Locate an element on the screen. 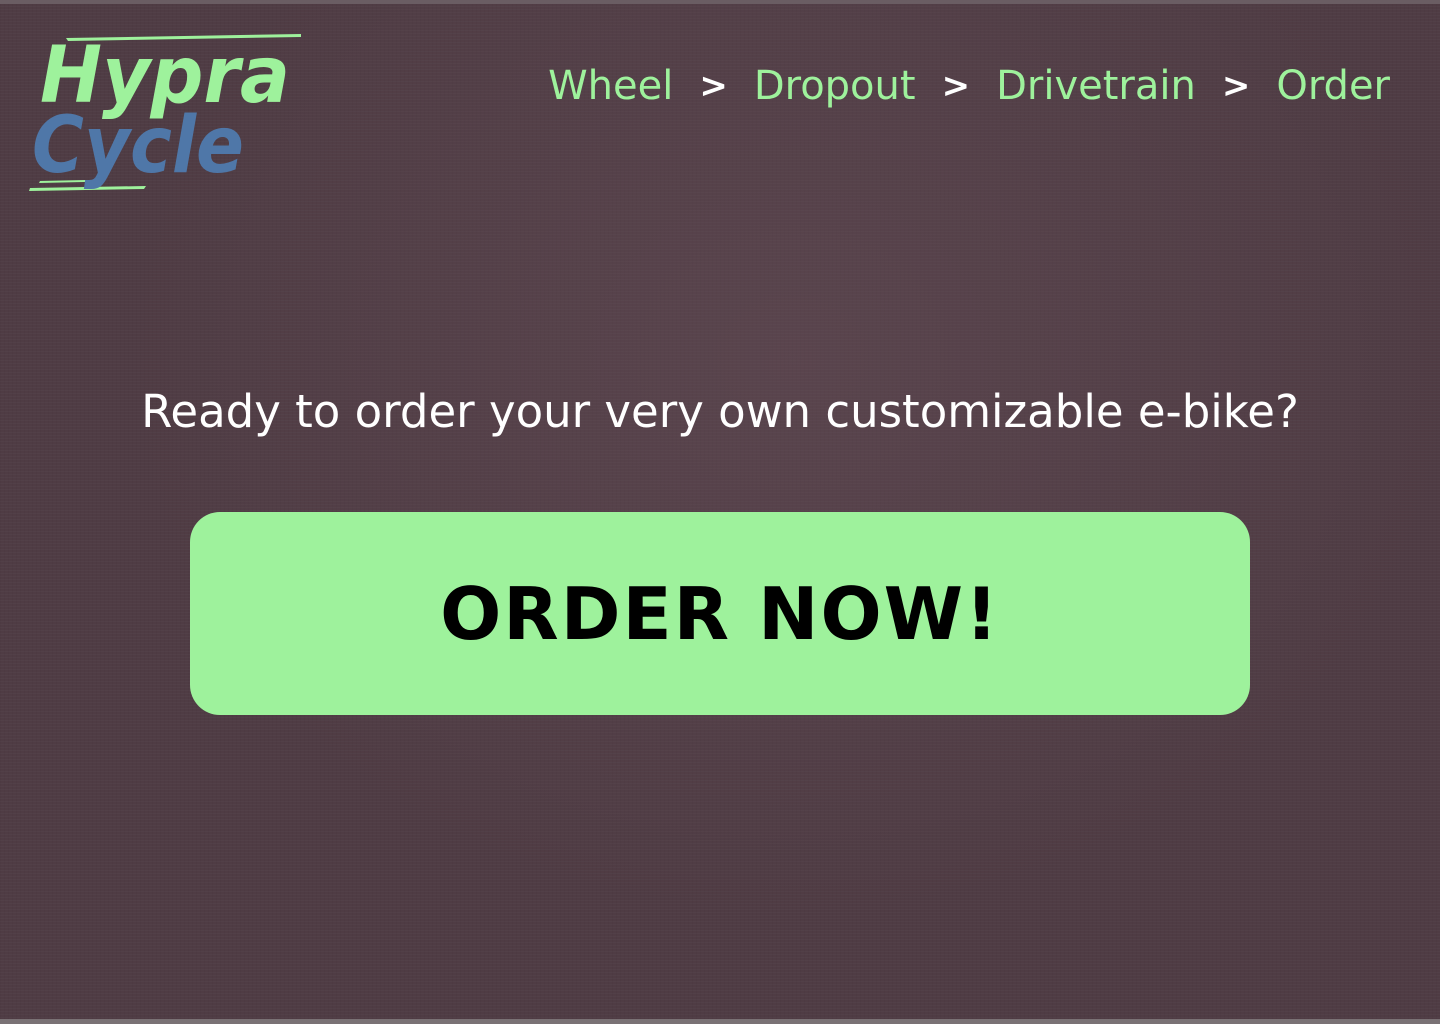  order-now-button: ORDER NOW! is located at coordinates (720, 613).